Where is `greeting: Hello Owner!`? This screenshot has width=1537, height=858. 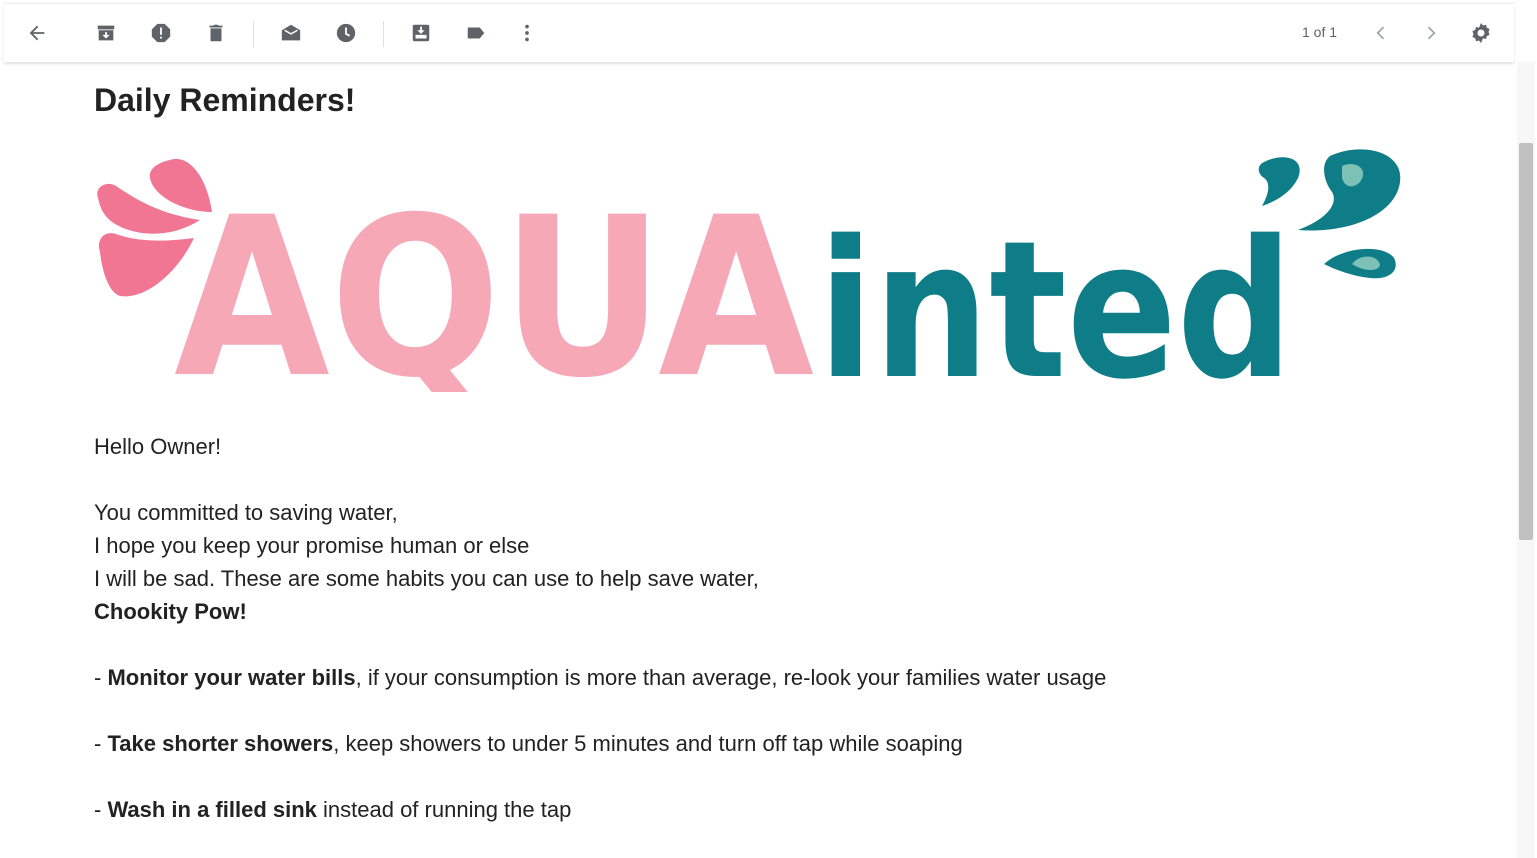
greeting: Hello Owner! is located at coordinates (158, 446).